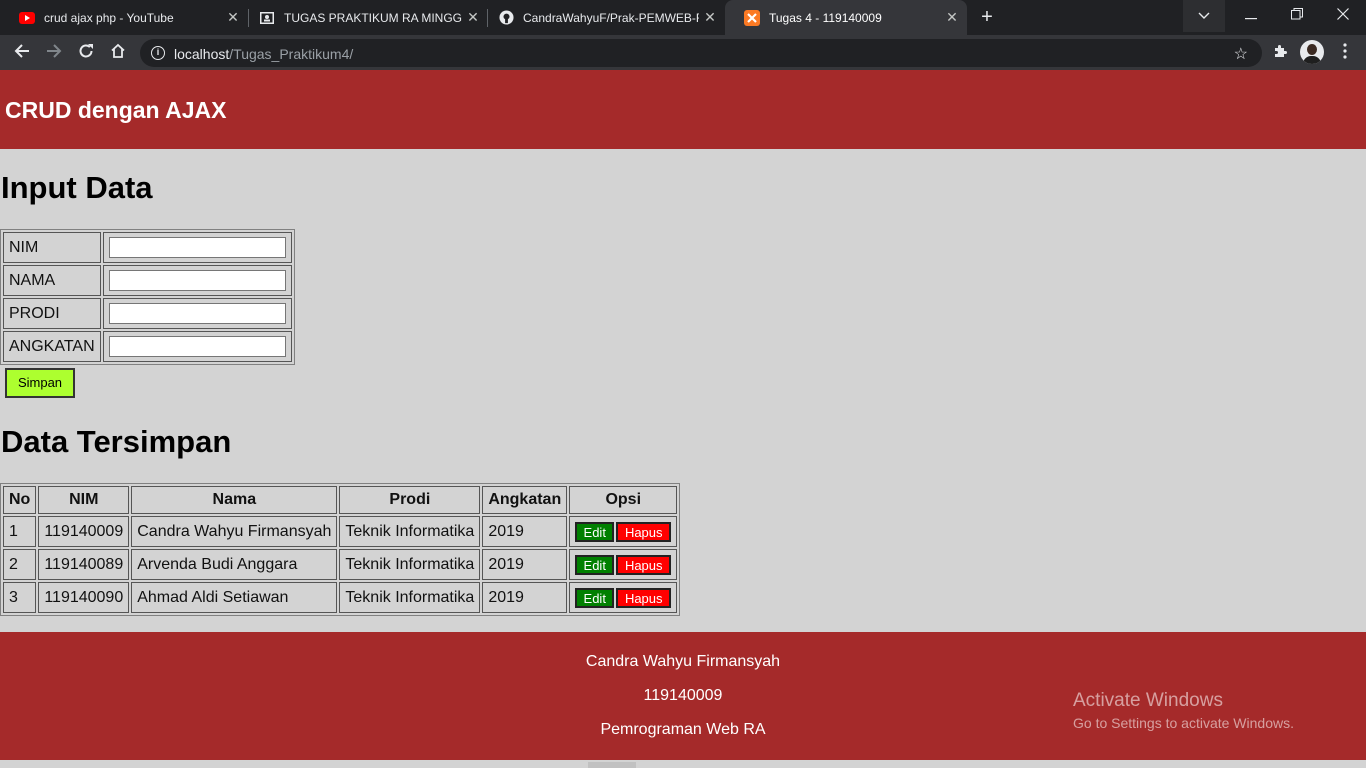 This screenshot has width=1366, height=768. Describe the element at coordinates (147, 297) in the screenshot. I see `input-form: NIM NAMA PRODI ANGKATAN` at that location.